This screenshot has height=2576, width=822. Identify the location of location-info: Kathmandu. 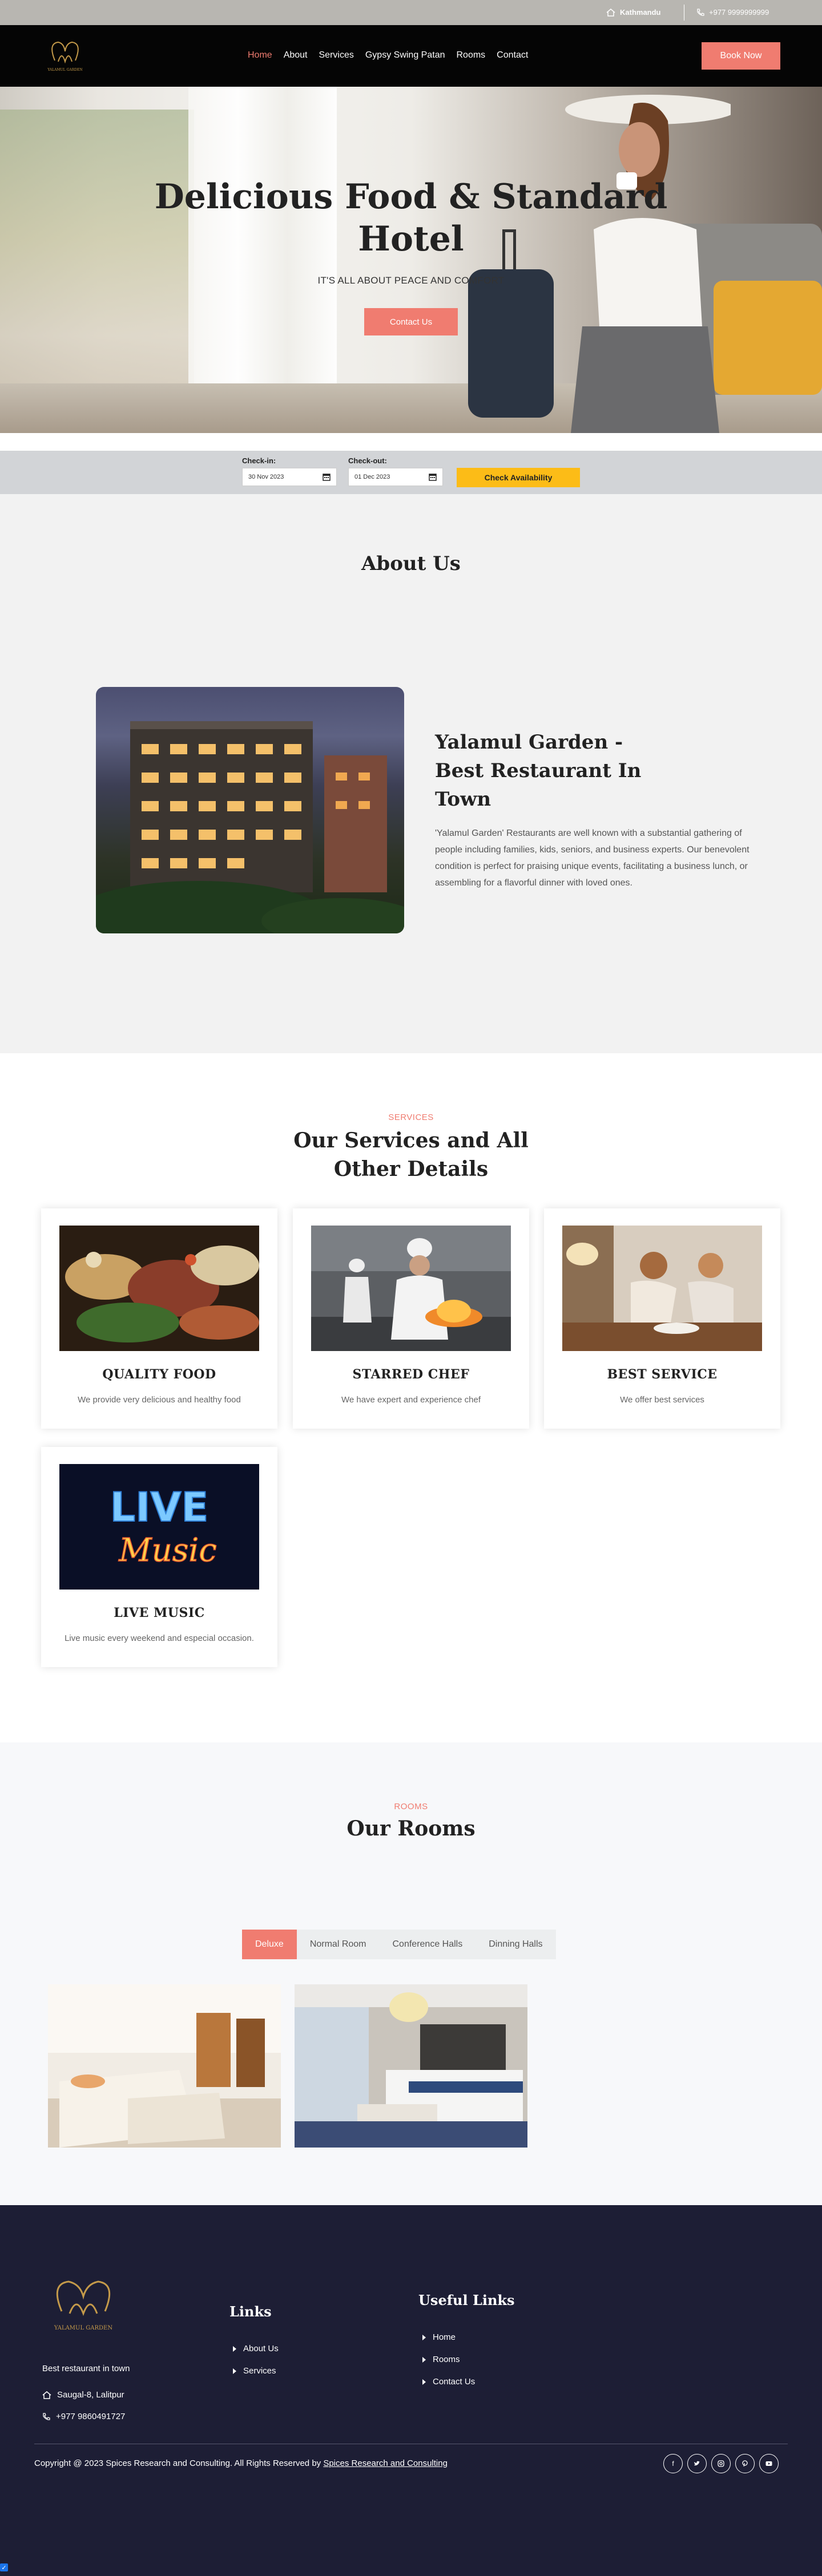
(633, 12).